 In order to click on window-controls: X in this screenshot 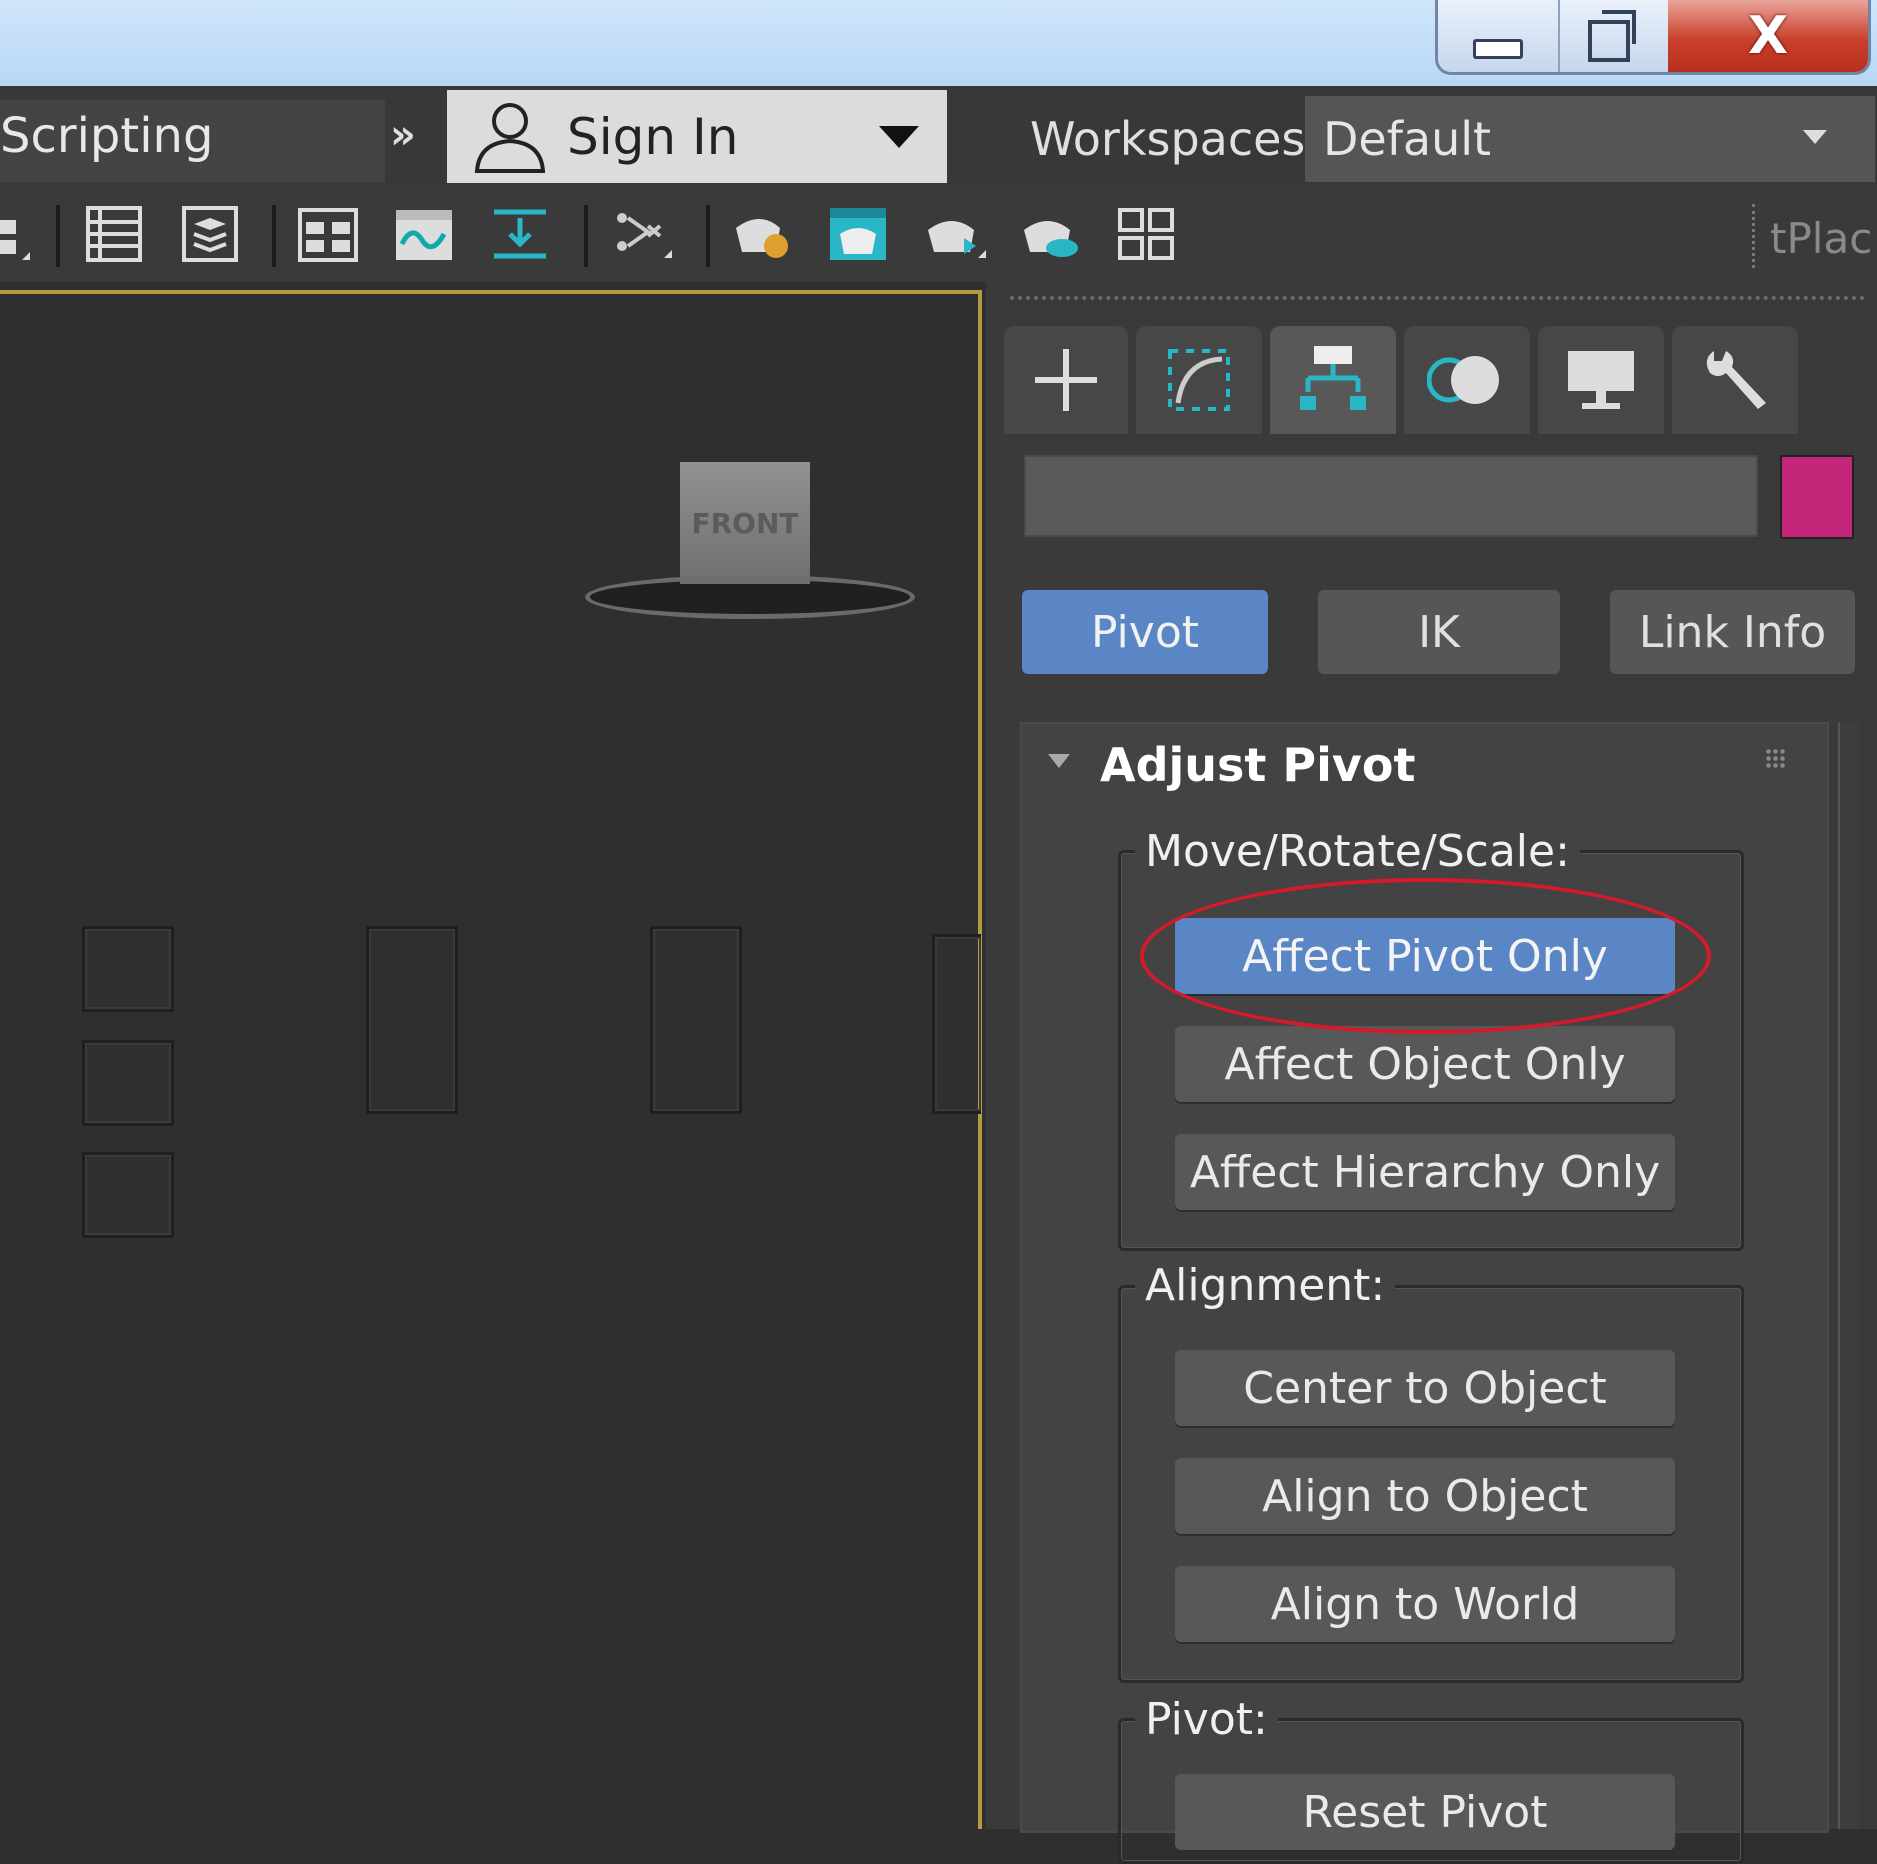, I will do `click(1653, 37)`.